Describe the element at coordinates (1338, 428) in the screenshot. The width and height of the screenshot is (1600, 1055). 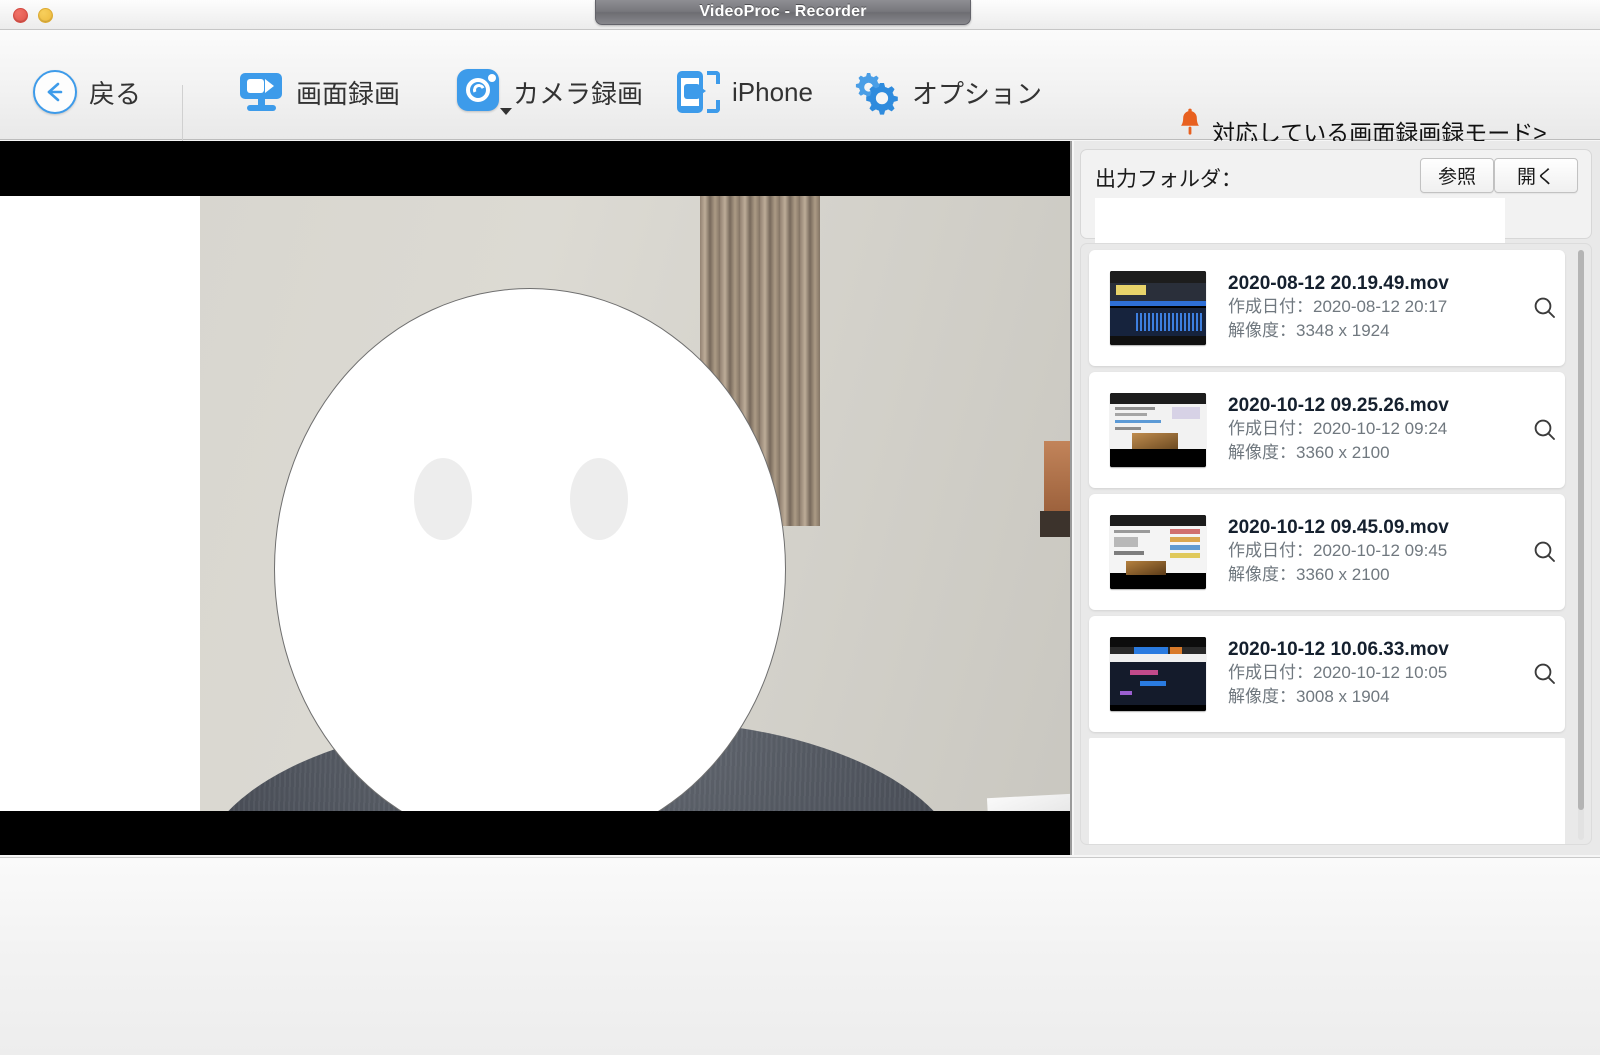
I see `file-created: 作成日付：2020-10-12 09:24` at that location.